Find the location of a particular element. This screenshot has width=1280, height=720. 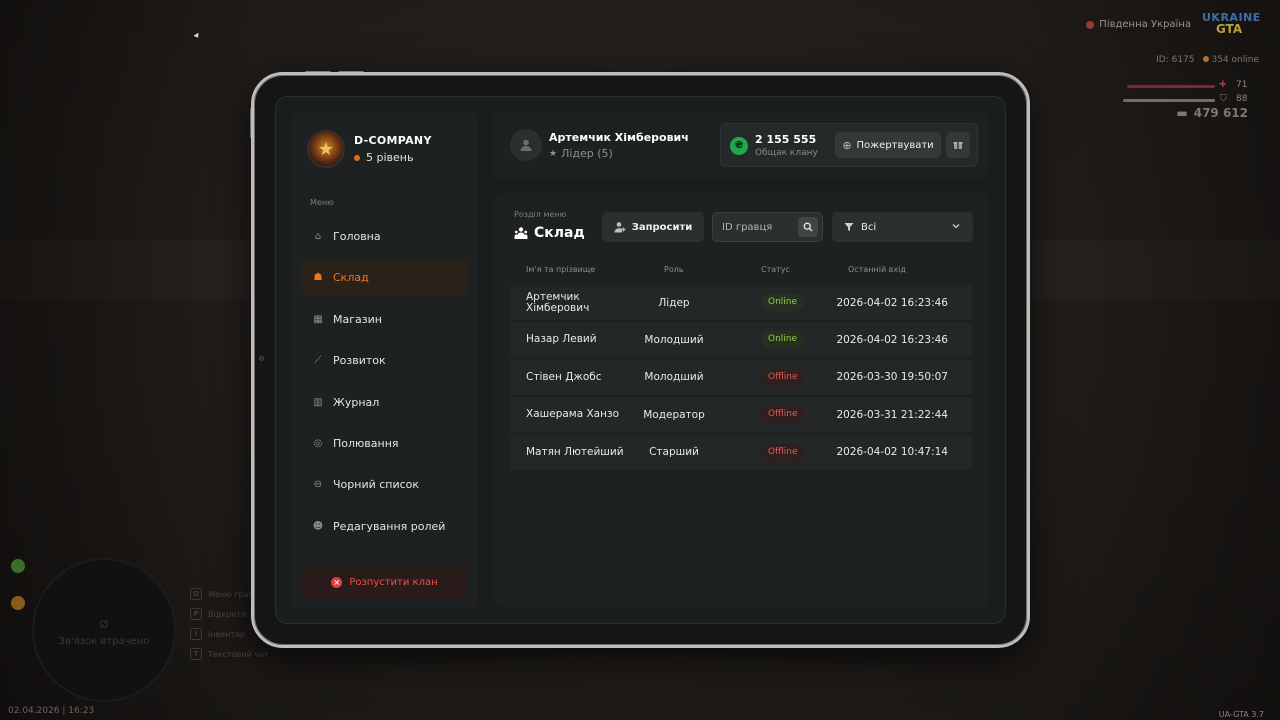

sidebar-item-journal: ▥ Журнал is located at coordinates (384, 402).